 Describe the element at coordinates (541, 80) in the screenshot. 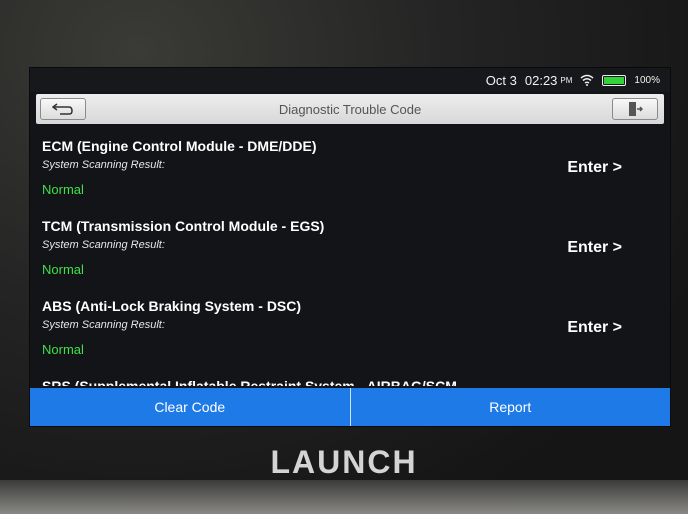

I see `status-time: 02:23` at that location.